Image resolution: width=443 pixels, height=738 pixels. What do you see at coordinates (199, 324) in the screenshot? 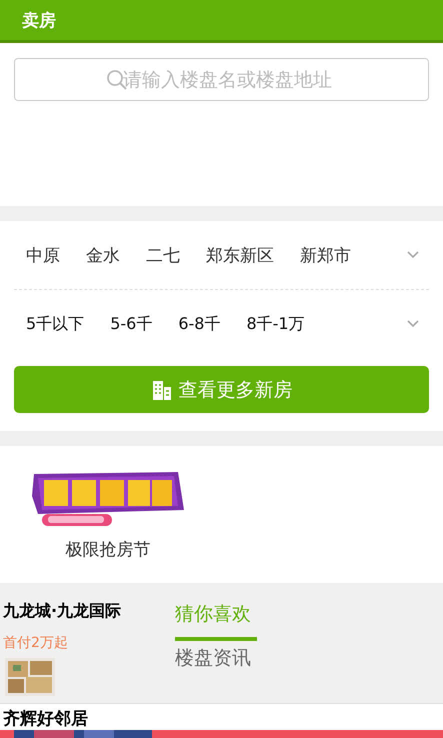
I see `price-option: 6-8千` at bounding box center [199, 324].